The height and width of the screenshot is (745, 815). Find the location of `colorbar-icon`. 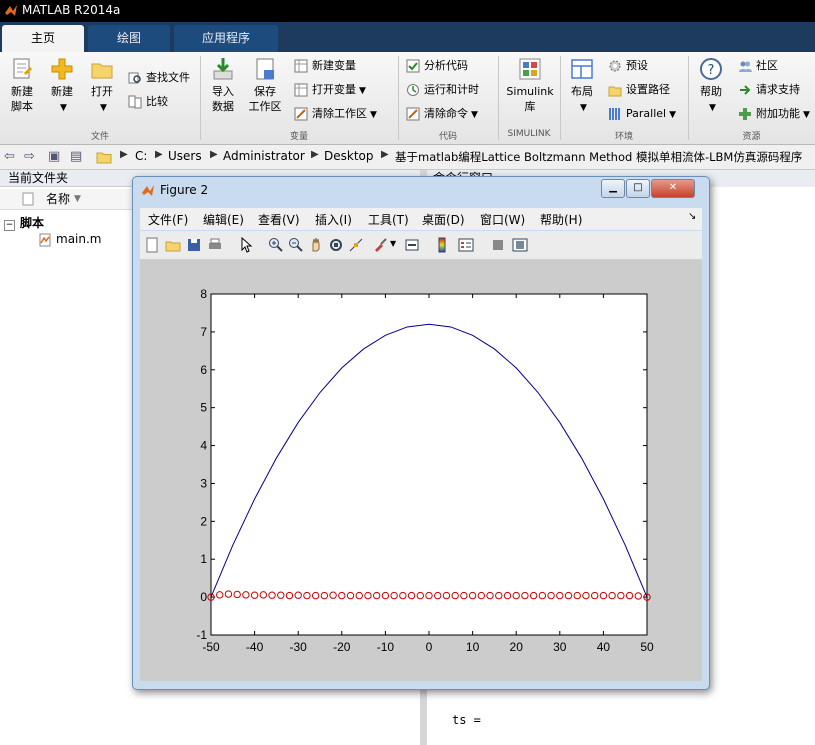

colorbar-icon is located at coordinates (442, 245).